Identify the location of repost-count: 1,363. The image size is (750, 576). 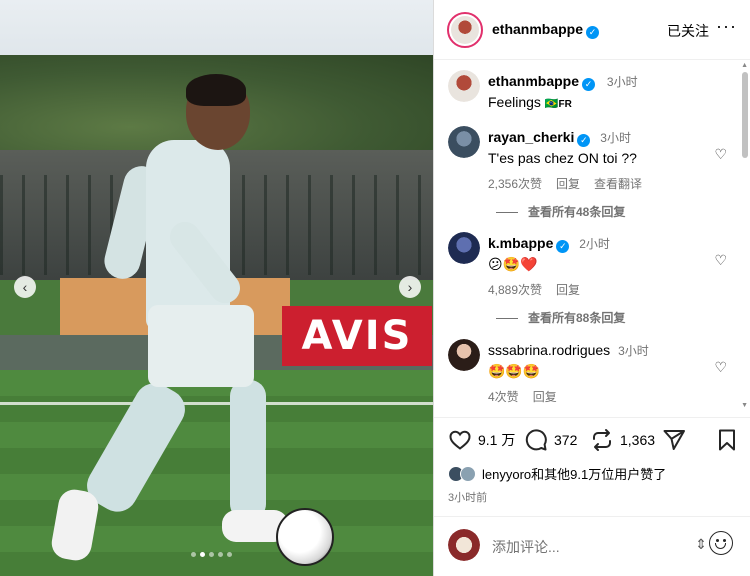
(638, 440).